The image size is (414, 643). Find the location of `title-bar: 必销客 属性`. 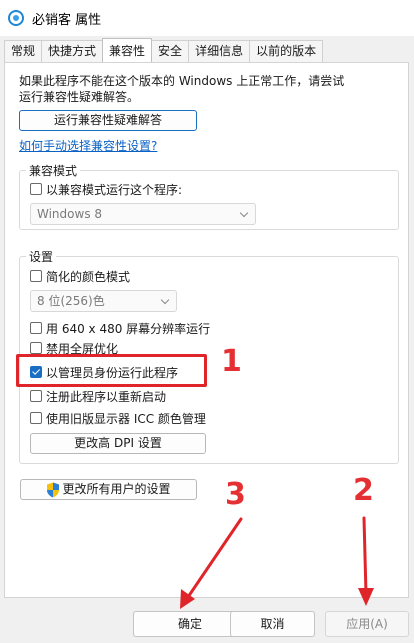

title-bar: 必销客 属性 is located at coordinates (207, 18).